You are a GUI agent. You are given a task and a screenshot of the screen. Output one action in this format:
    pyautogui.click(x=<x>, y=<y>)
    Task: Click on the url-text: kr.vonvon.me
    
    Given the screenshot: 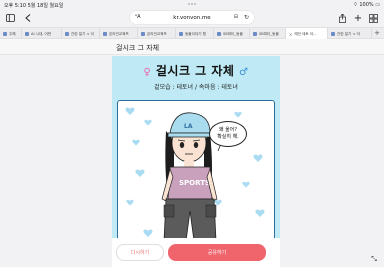 What is the action you would take?
    pyautogui.click(x=192, y=17)
    